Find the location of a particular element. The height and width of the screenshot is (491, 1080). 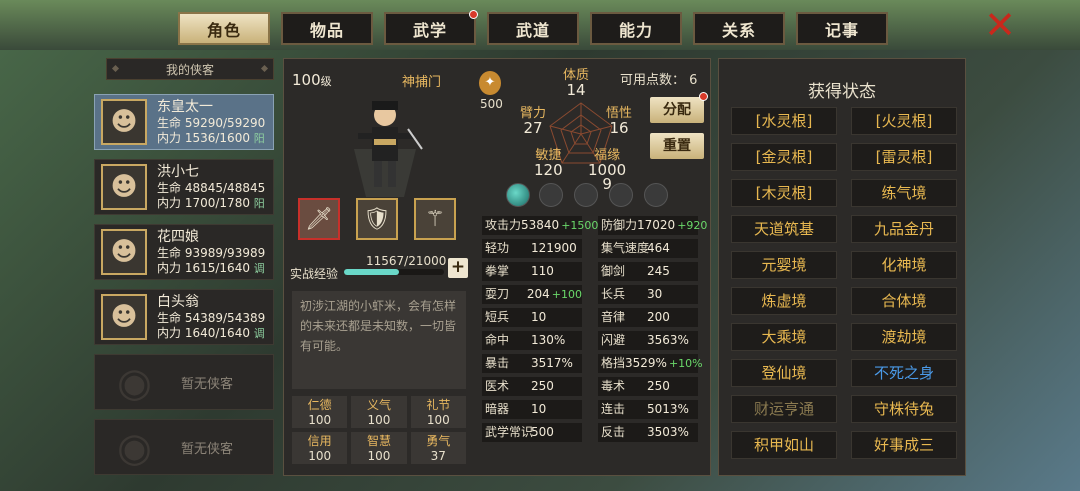

status-item: [火灵根] is located at coordinates (904, 121).